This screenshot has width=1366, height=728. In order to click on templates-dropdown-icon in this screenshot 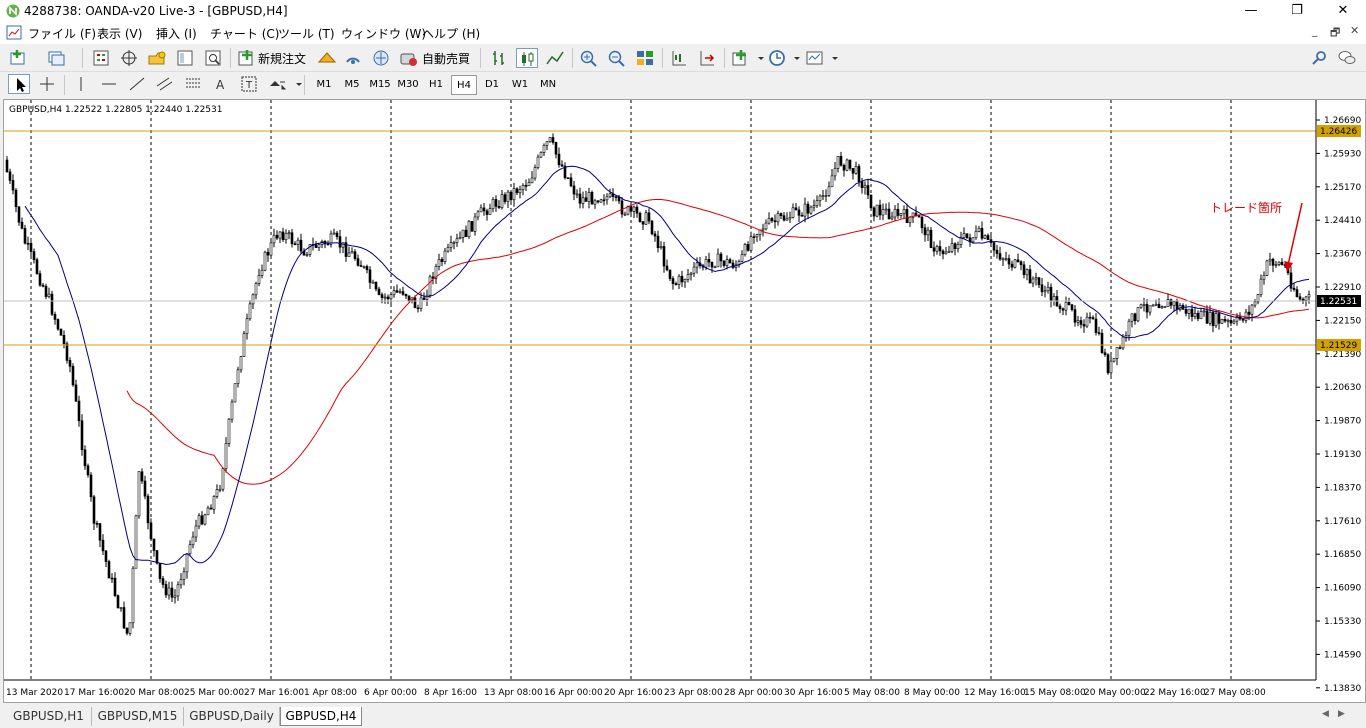, I will do `click(831, 58)`.